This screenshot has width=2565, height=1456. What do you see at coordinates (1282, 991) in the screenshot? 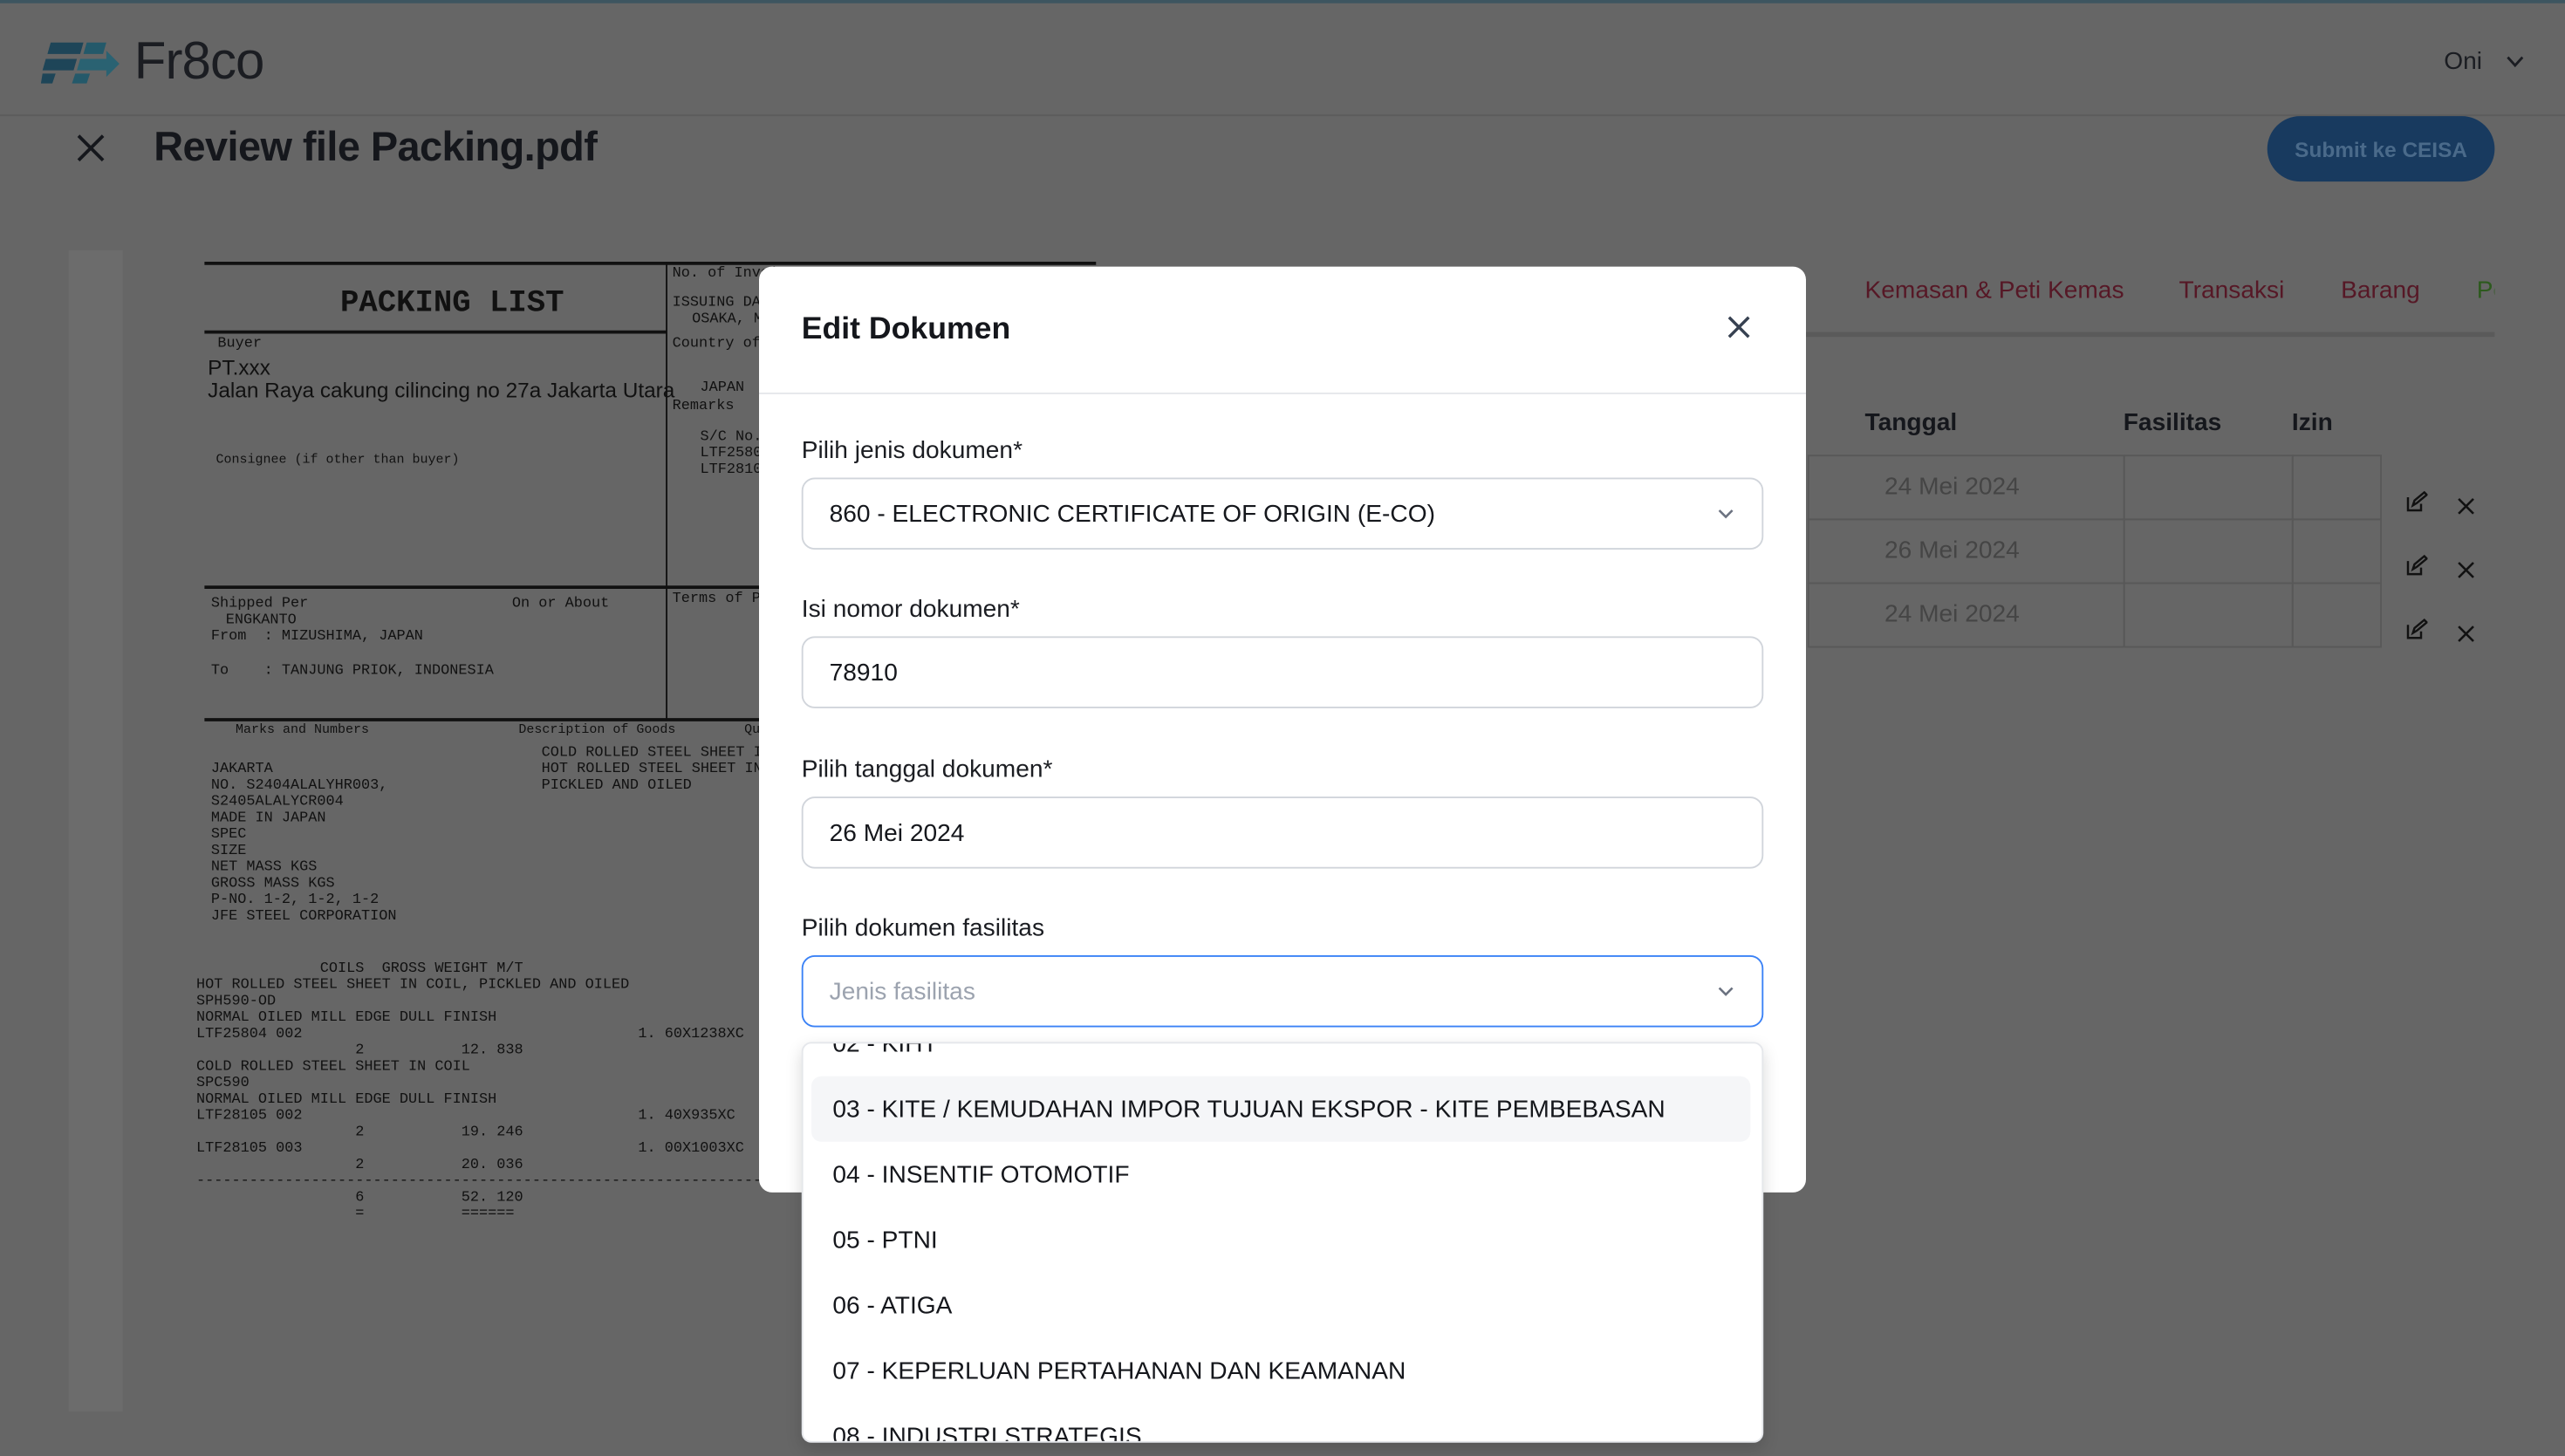
I see `dokumen-fasilitas-select: Jenis fasilitas` at bounding box center [1282, 991].